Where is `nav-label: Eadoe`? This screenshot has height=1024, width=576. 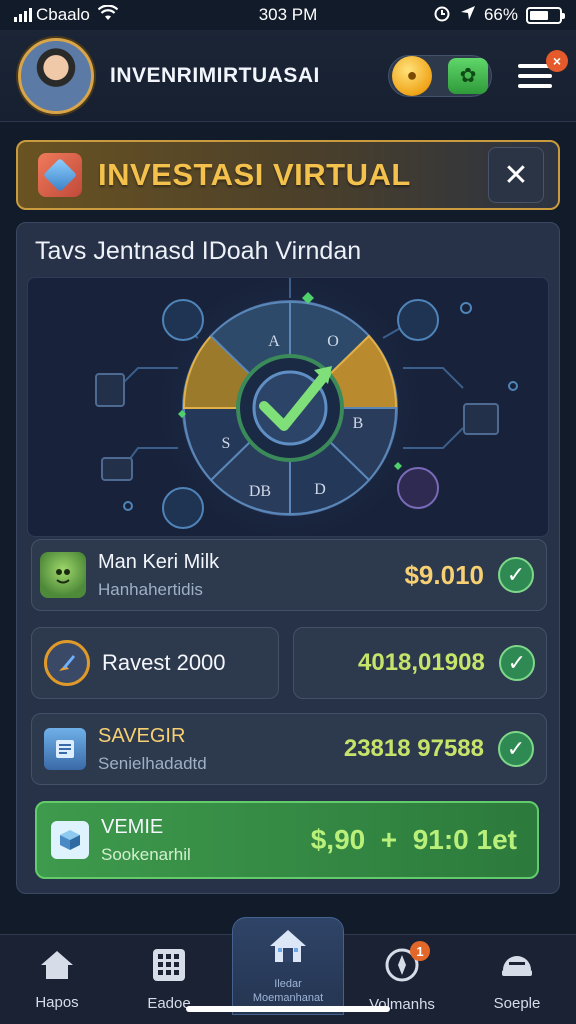
nav-label: Eadoe is located at coordinates (169, 1003).